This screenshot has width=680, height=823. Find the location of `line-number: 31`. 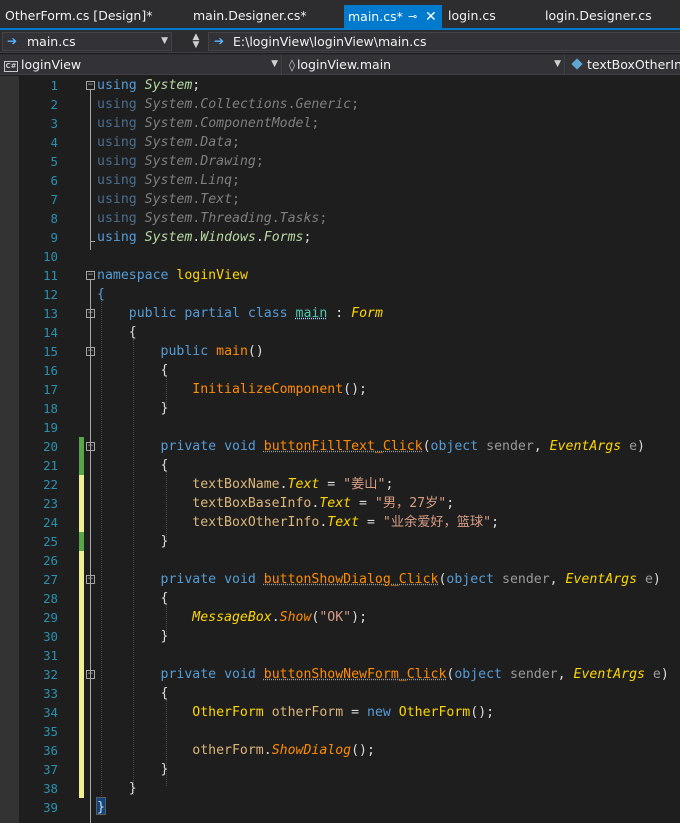

line-number: 31 is located at coordinates (50, 655).